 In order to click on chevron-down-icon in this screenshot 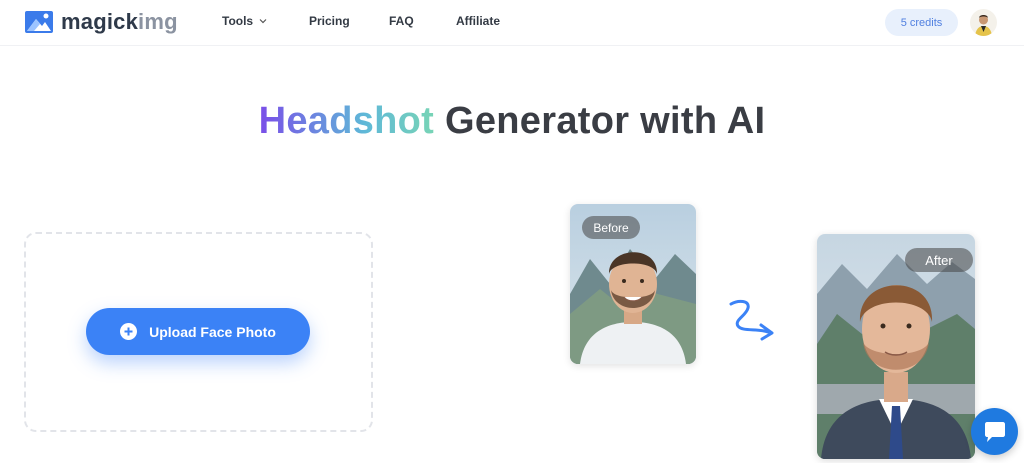, I will do `click(263, 21)`.